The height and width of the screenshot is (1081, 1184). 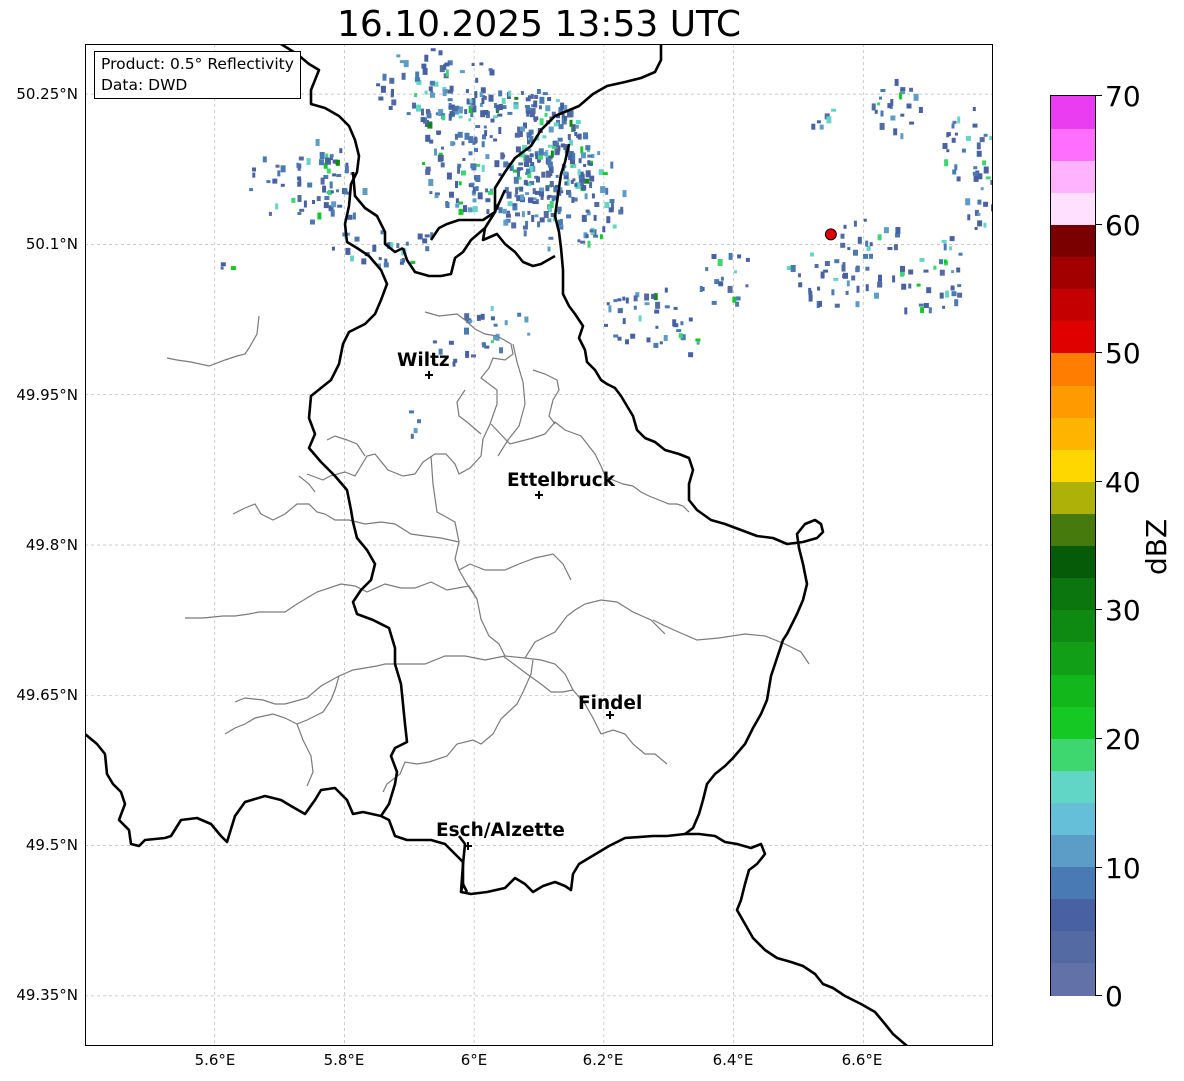 I want to click on colorbar-tick-20: 20, so click(x=1123, y=739).